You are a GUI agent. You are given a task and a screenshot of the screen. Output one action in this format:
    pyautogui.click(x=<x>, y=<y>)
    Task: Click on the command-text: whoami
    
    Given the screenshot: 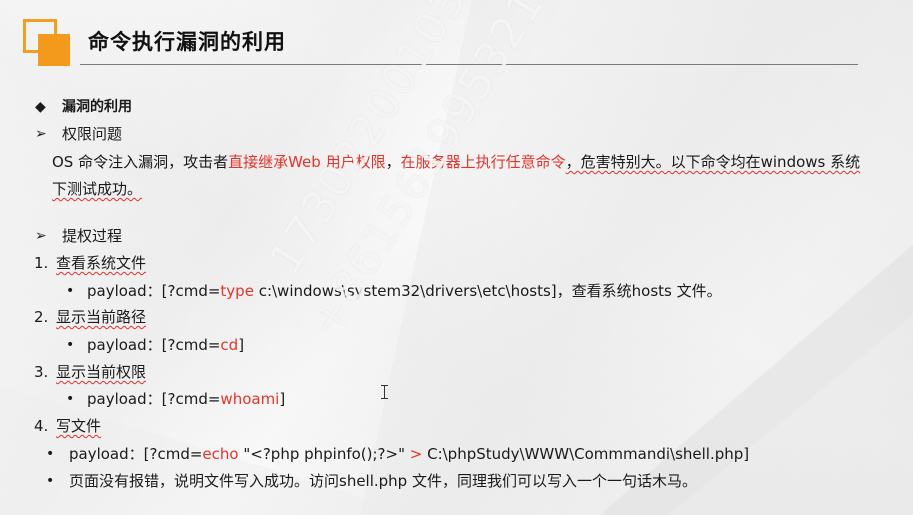 What is the action you would take?
    pyautogui.click(x=250, y=399)
    